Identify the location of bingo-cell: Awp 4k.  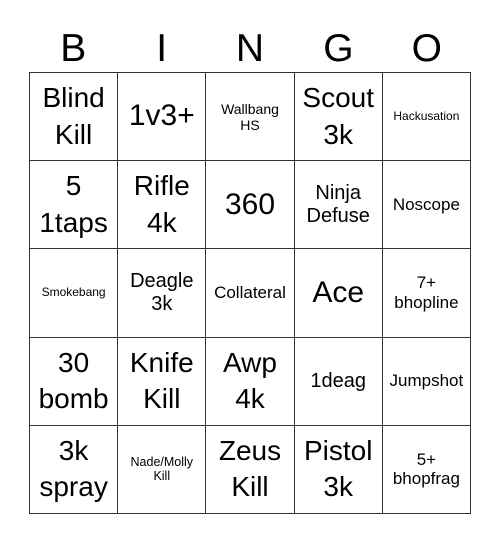
(250, 381).